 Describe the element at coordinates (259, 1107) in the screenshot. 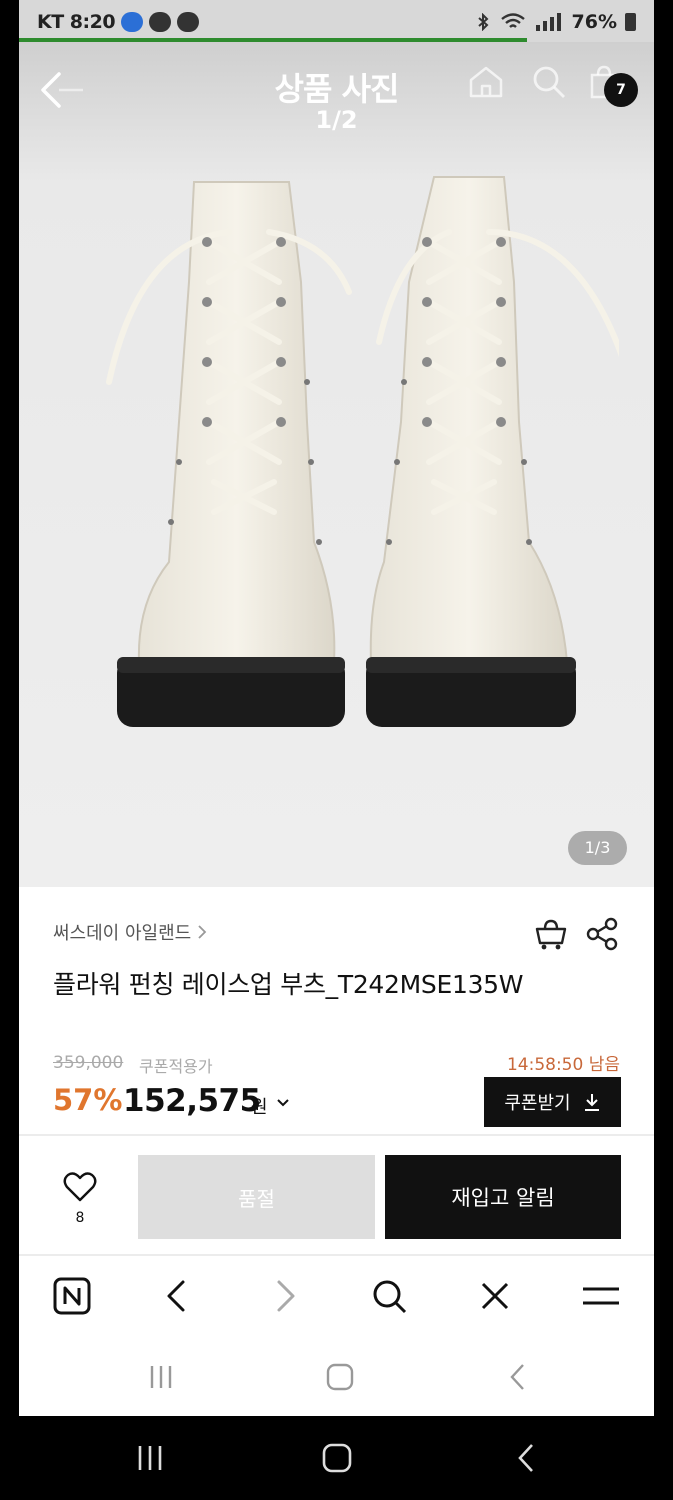

I see `currency-label: 원` at that location.